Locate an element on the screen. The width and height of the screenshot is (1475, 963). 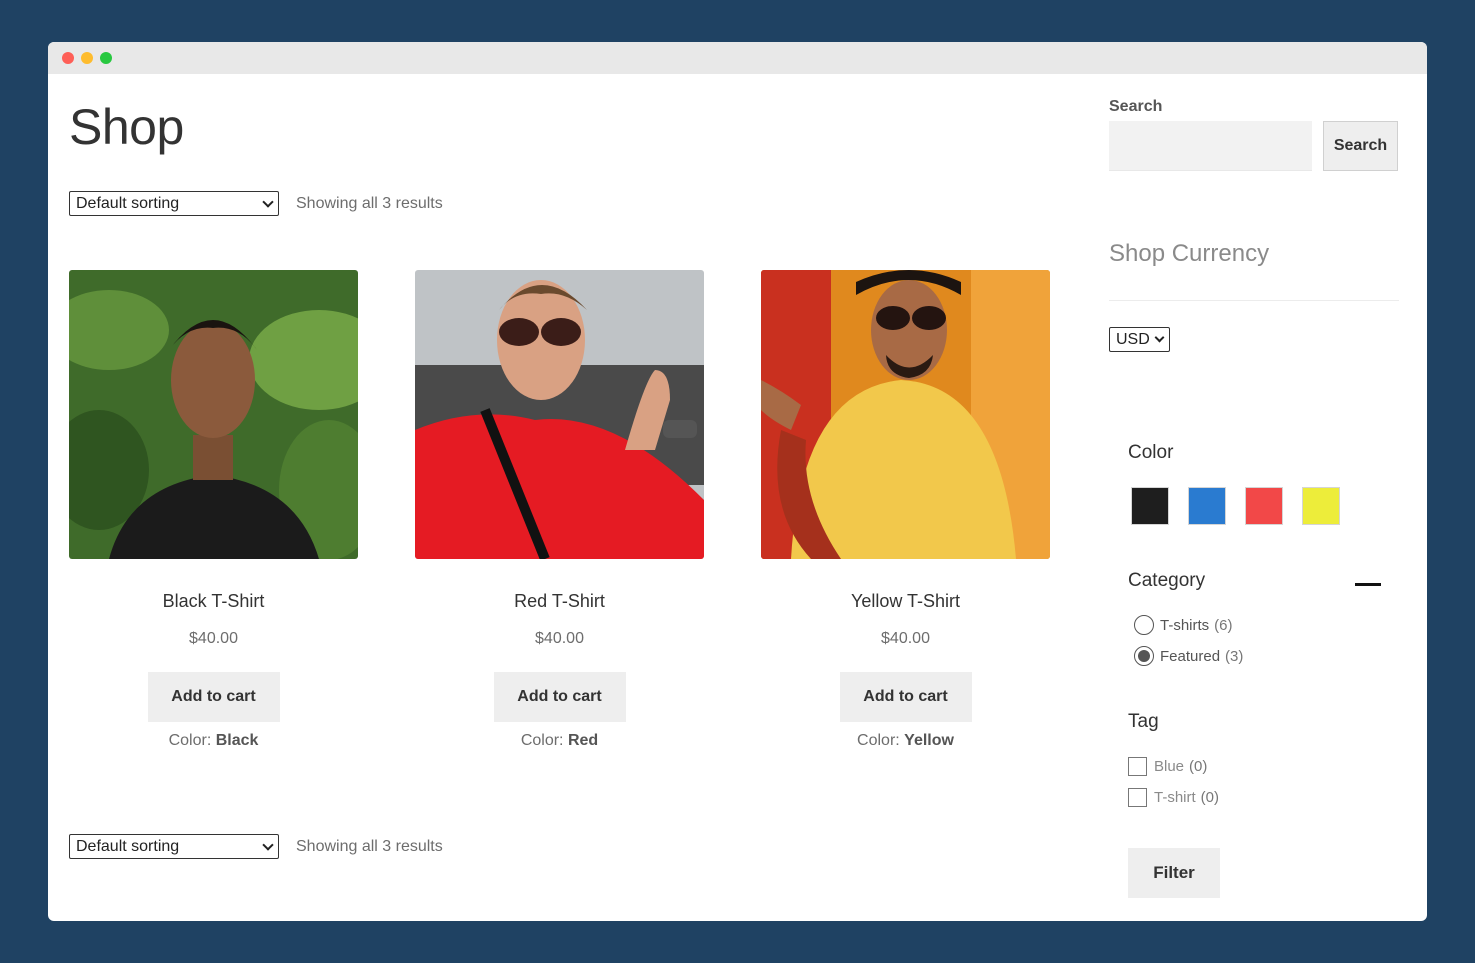
color-swatch-yellow is located at coordinates (1321, 506).